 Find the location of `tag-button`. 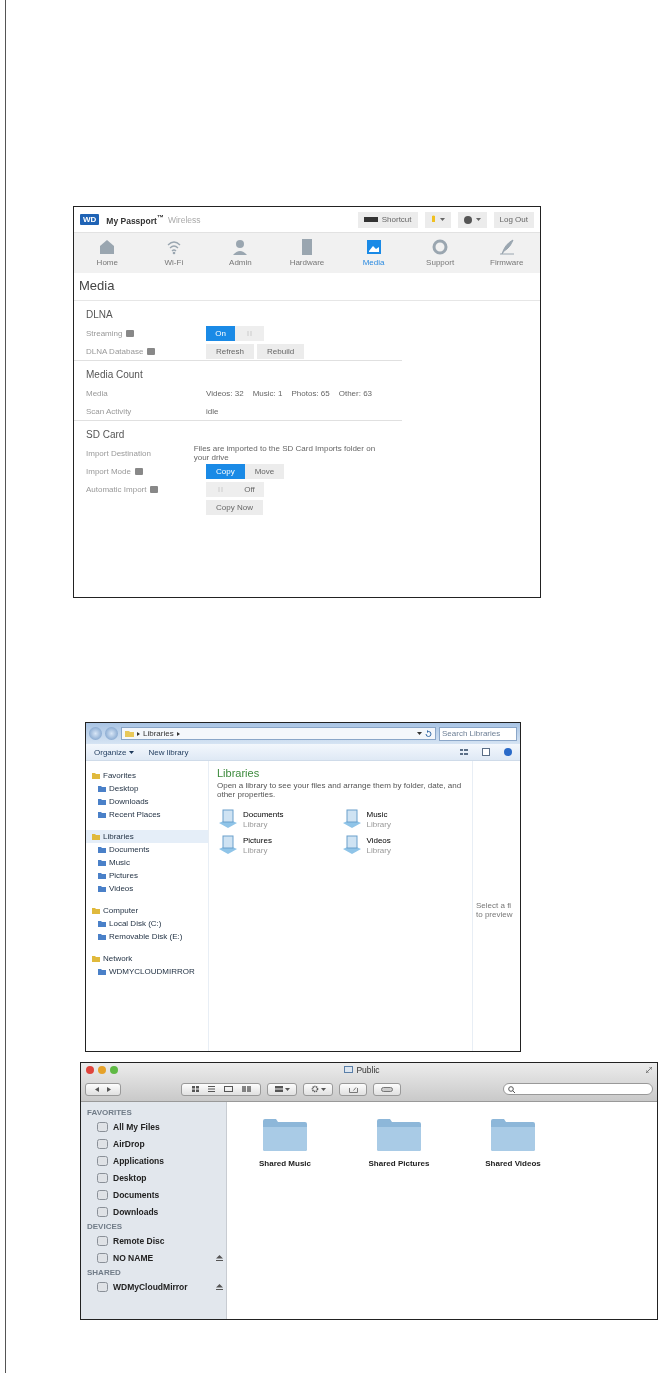

tag-button is located at coordinates (387, 1089).